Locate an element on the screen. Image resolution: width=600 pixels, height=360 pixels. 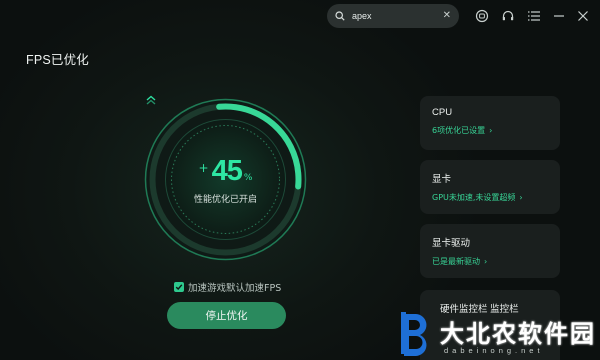
fps-percent-value: 45 is located at coordinates (227, 170).